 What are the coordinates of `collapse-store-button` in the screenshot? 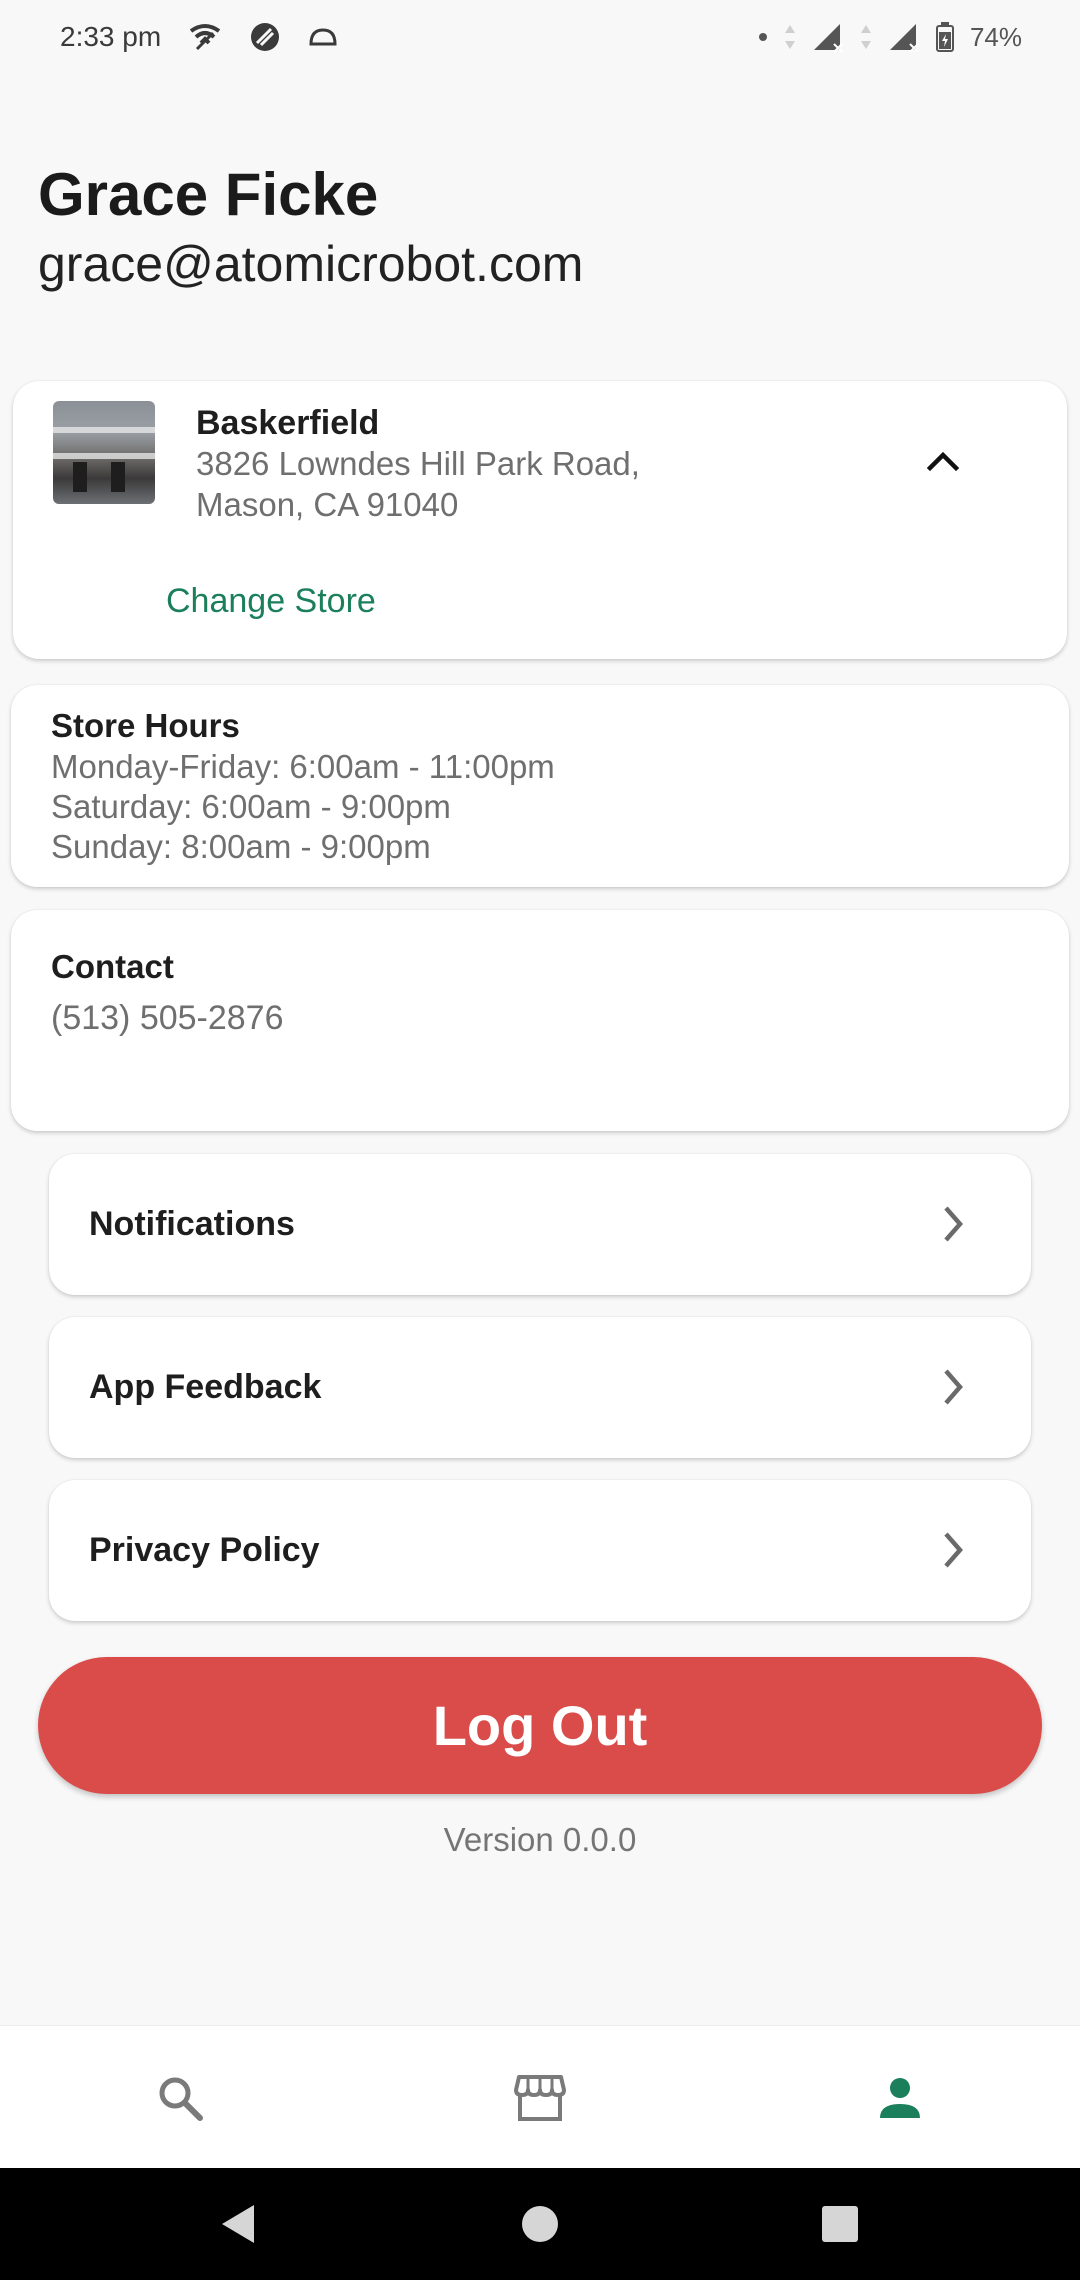 It's located at (943, 461).